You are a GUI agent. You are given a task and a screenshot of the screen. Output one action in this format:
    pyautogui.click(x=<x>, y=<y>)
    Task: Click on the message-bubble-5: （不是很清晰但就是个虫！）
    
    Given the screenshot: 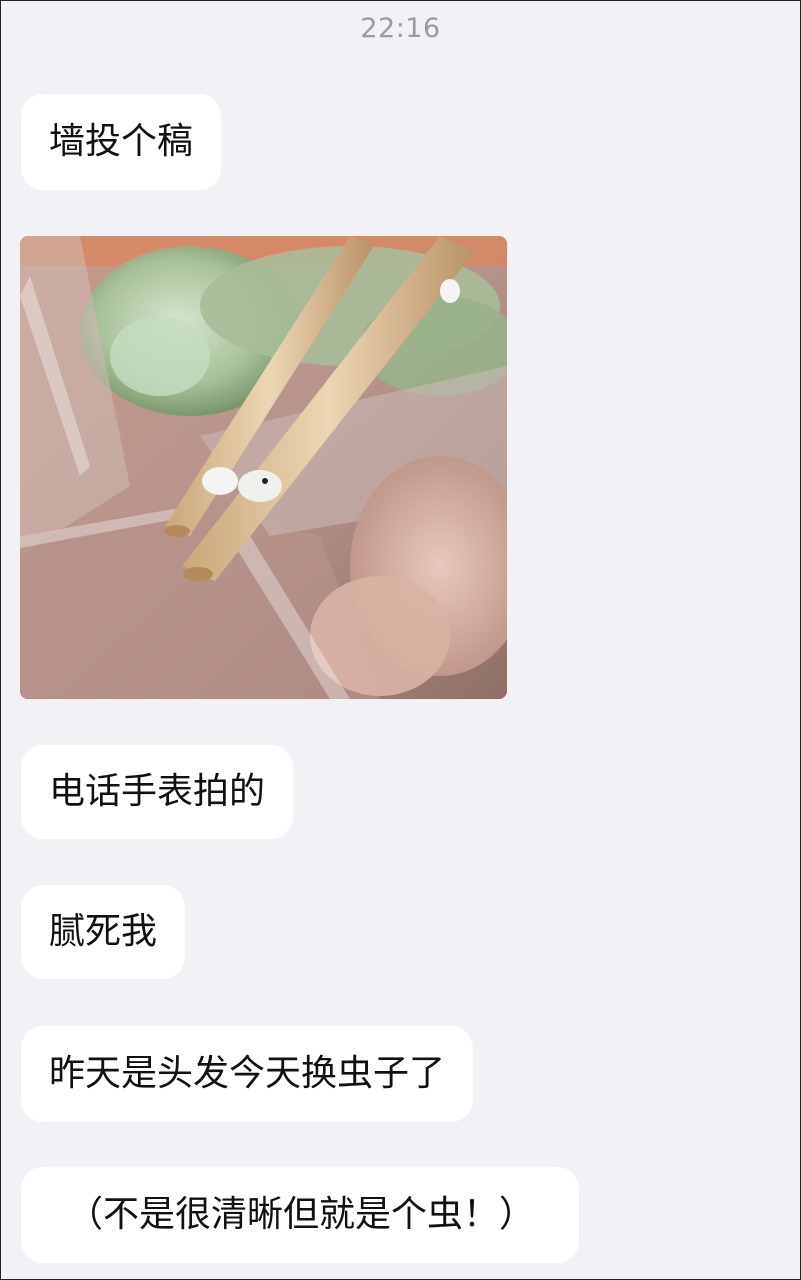 What is the action you would take?
    pyautogui.click(x=300, y=1215)
    